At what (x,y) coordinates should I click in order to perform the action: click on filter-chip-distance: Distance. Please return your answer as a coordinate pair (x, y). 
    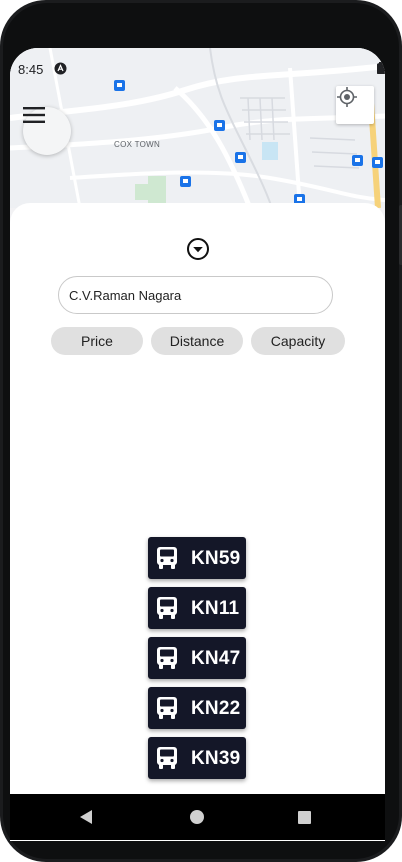
    Looking at the image, I should click on (197, 341).